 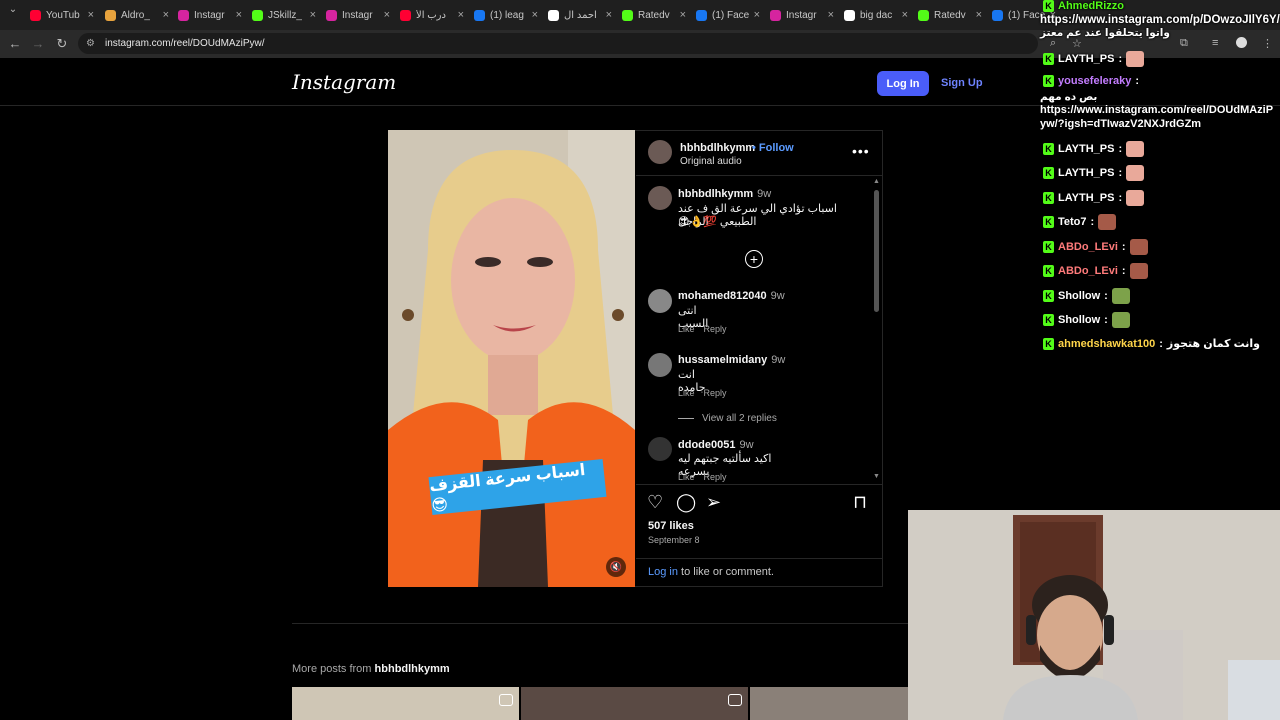 What do you see at coordinates (686, 502) in the screenshot?
I see `comment-bubble-icon: ◯` at bounding box center [686, 502].